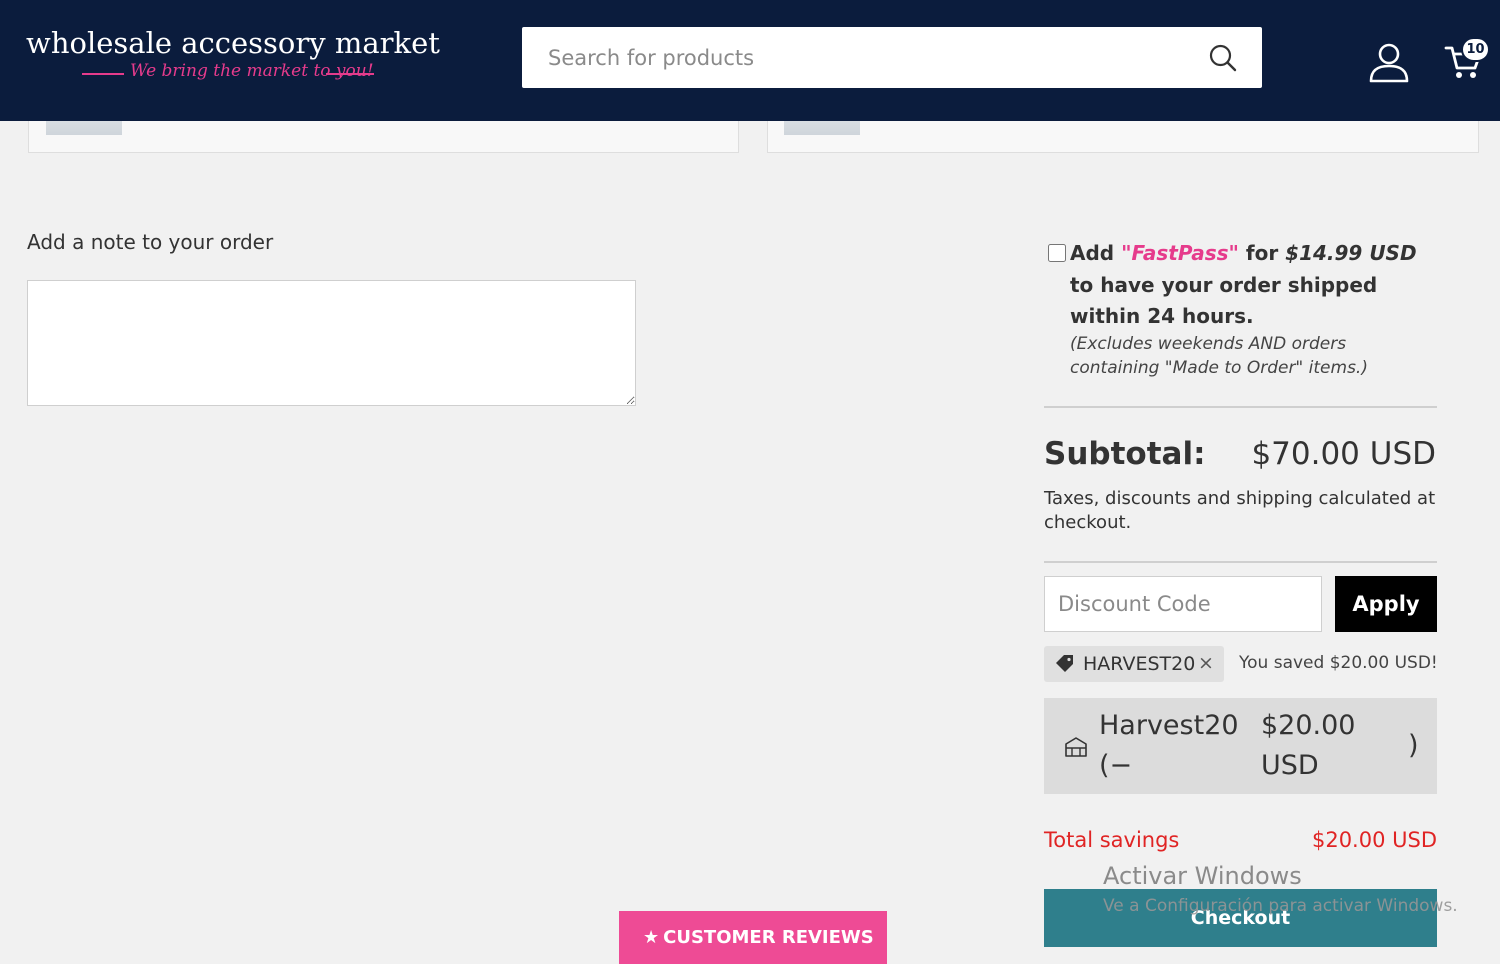 The width and height of the screenshot is (1500, 964). I want to click on customer-reviews-button: ★ CUSTOMER REVIEWS, so click(753, 937).